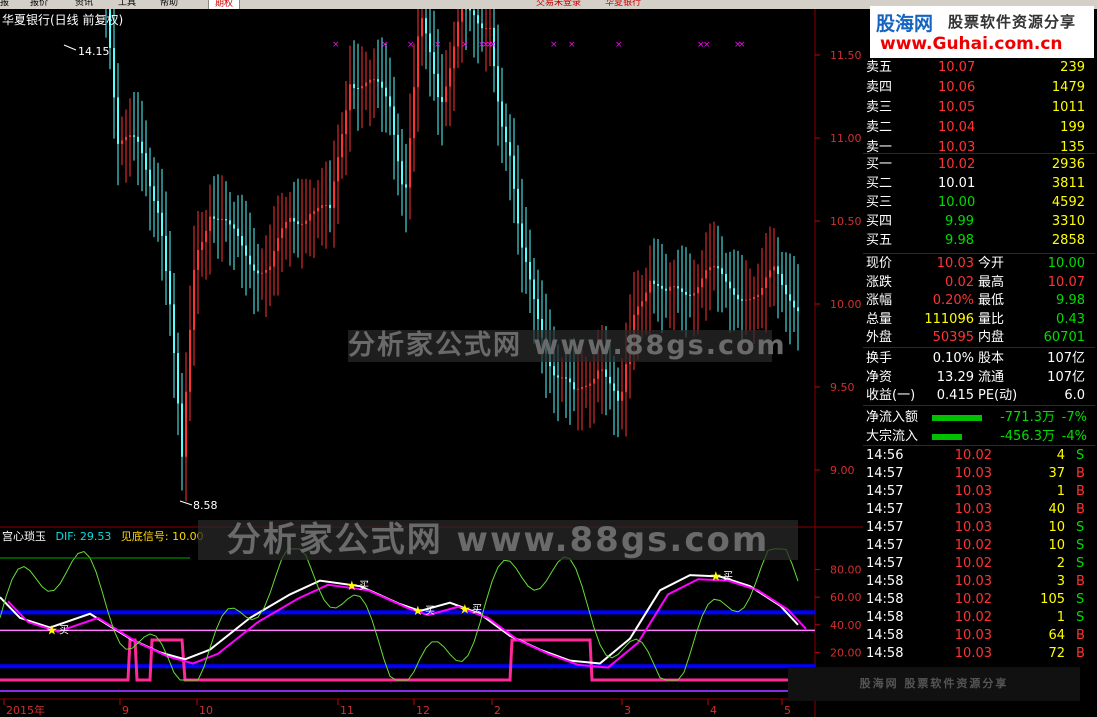  What do you see at coordinates (1056, 527) in the screenshot?
I see `tick-volume: 10` at bounding box center [1056, 527].